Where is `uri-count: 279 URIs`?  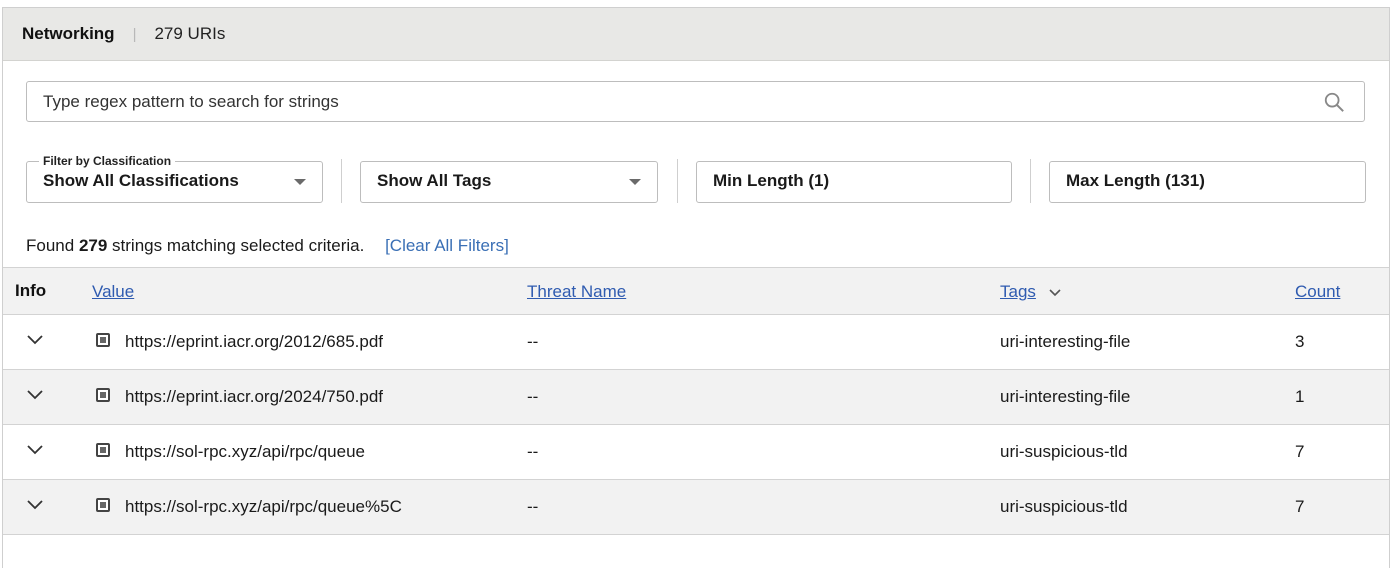
uri-count: 279 URIs is located at coordinates (190, 33).